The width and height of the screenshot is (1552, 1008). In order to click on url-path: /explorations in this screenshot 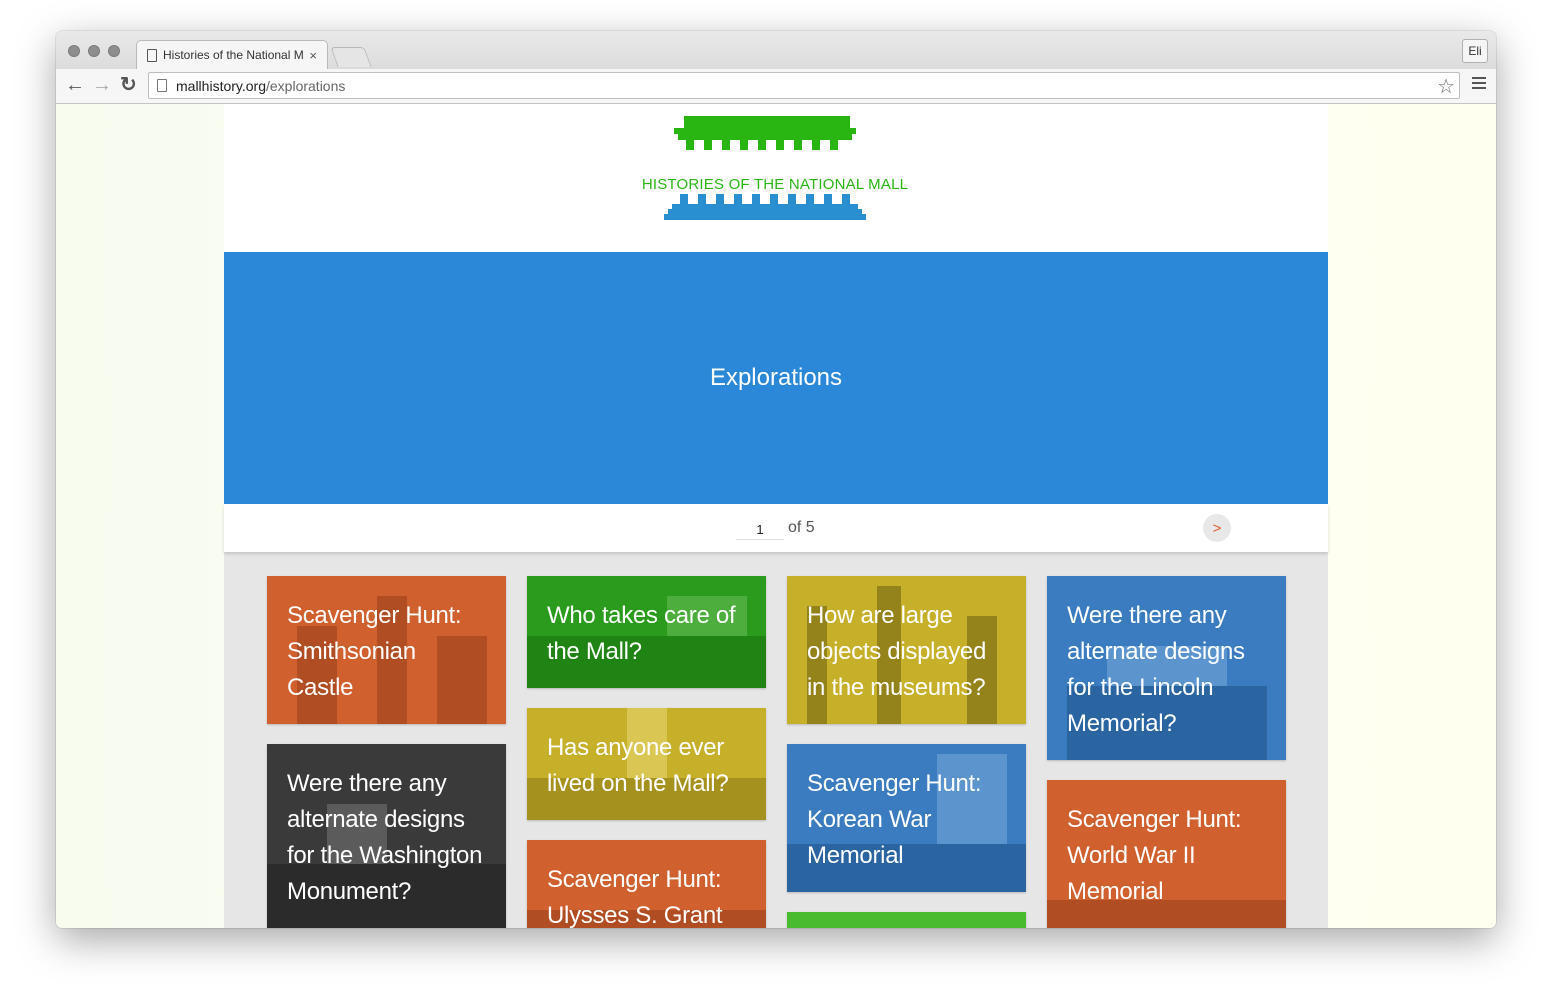, I will do `click(306, 85)`.